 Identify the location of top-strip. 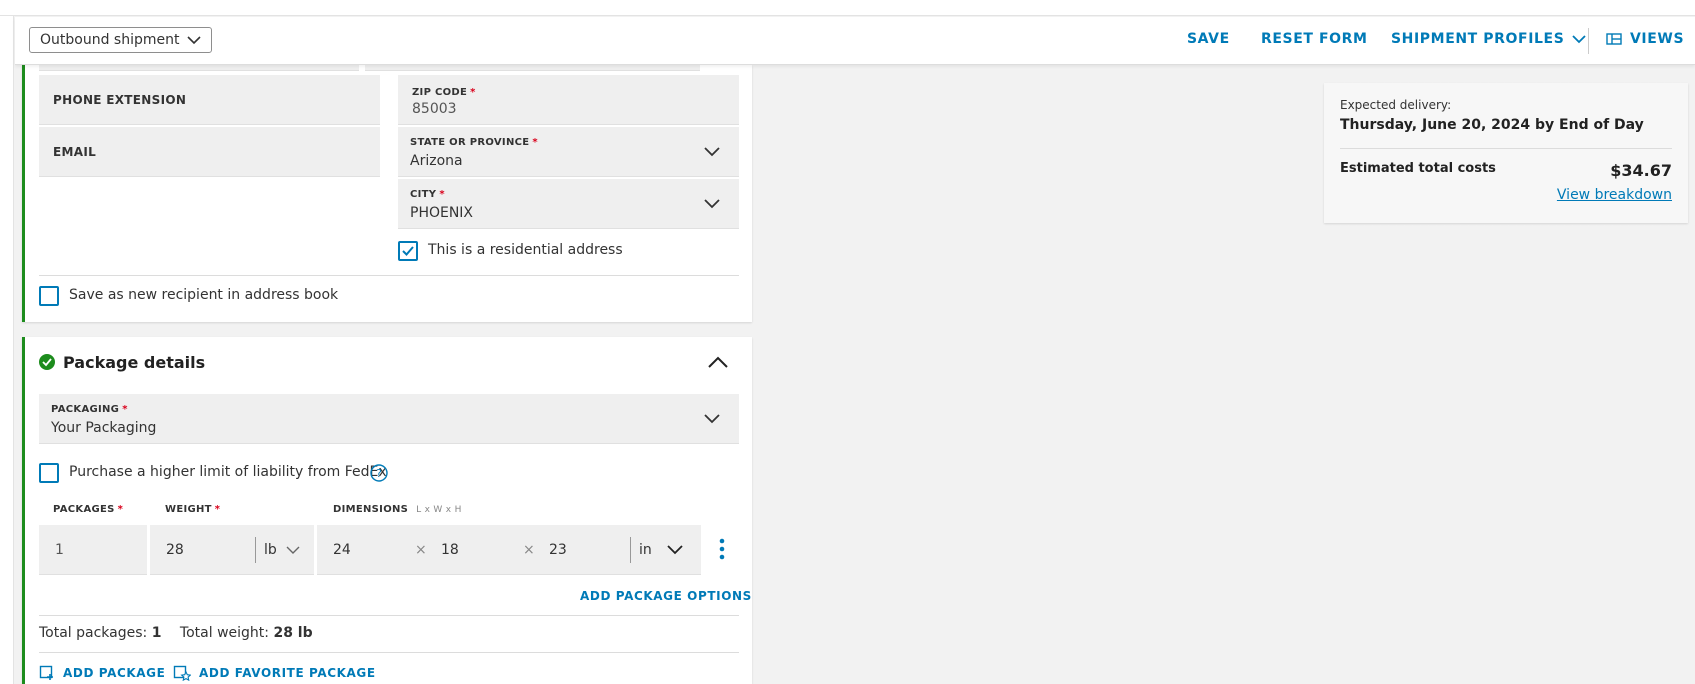
(847, 8).